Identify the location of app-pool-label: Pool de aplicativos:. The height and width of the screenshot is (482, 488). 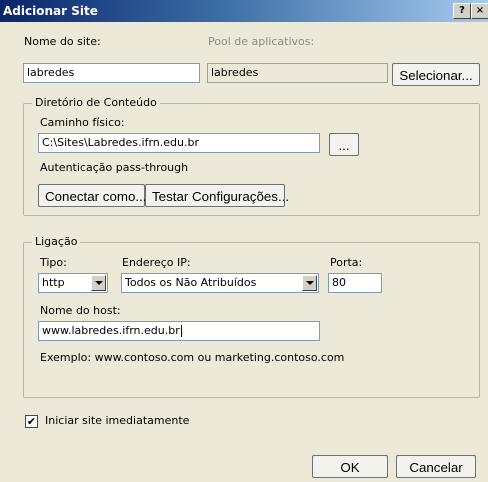
(261, 41).